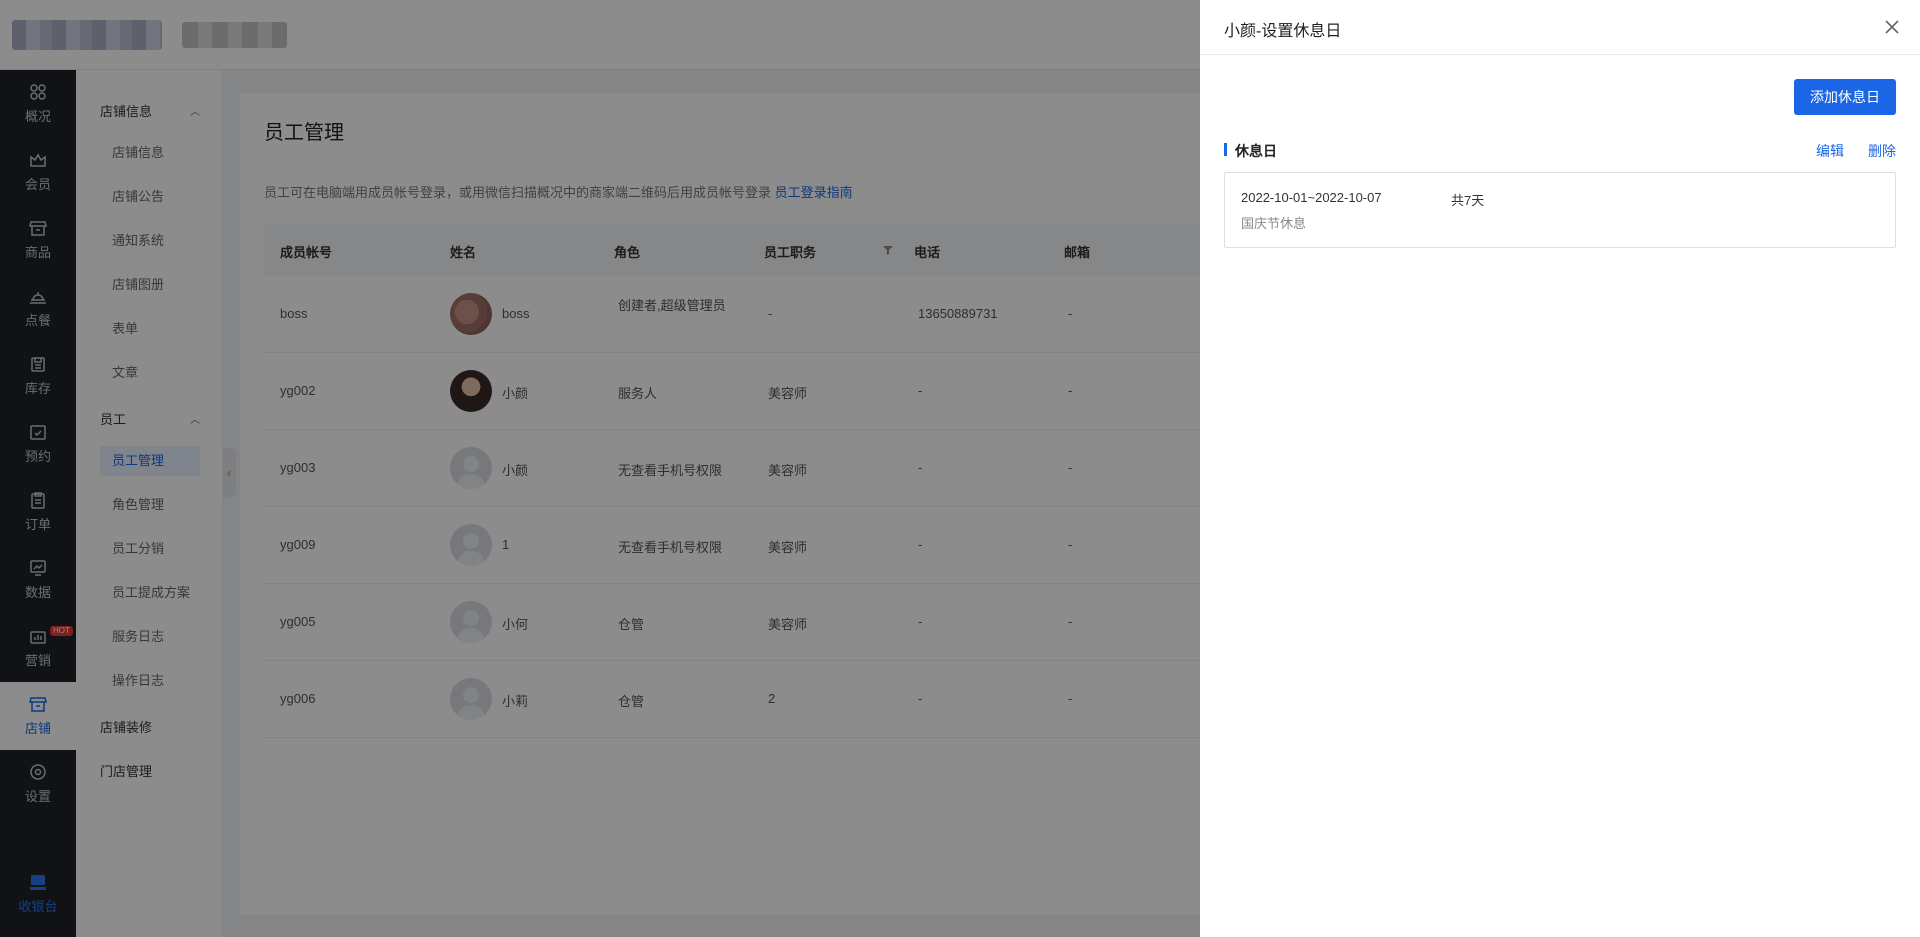  I want to click on drawer-title: 小颜-设置休息日, so click(1283, 31).